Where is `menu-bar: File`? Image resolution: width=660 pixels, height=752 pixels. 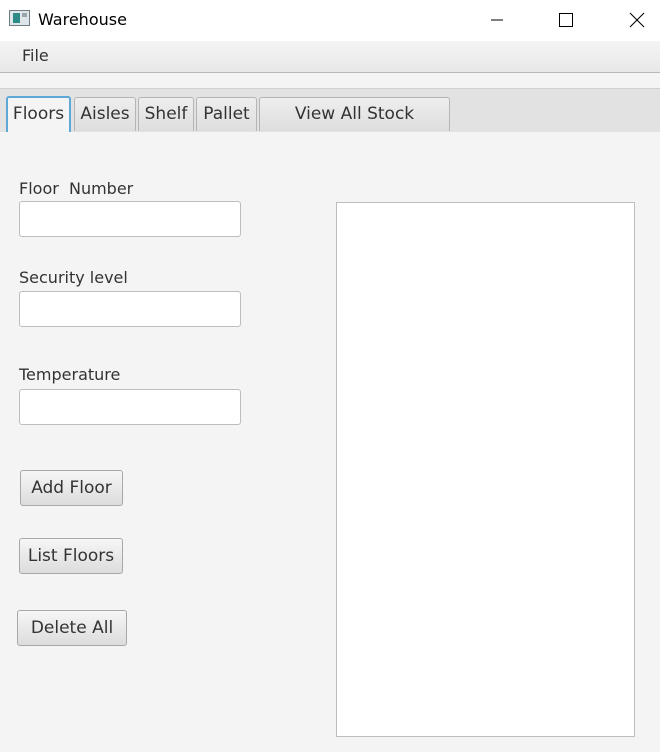 menu-bar: File is located at coordinates (330, 57).